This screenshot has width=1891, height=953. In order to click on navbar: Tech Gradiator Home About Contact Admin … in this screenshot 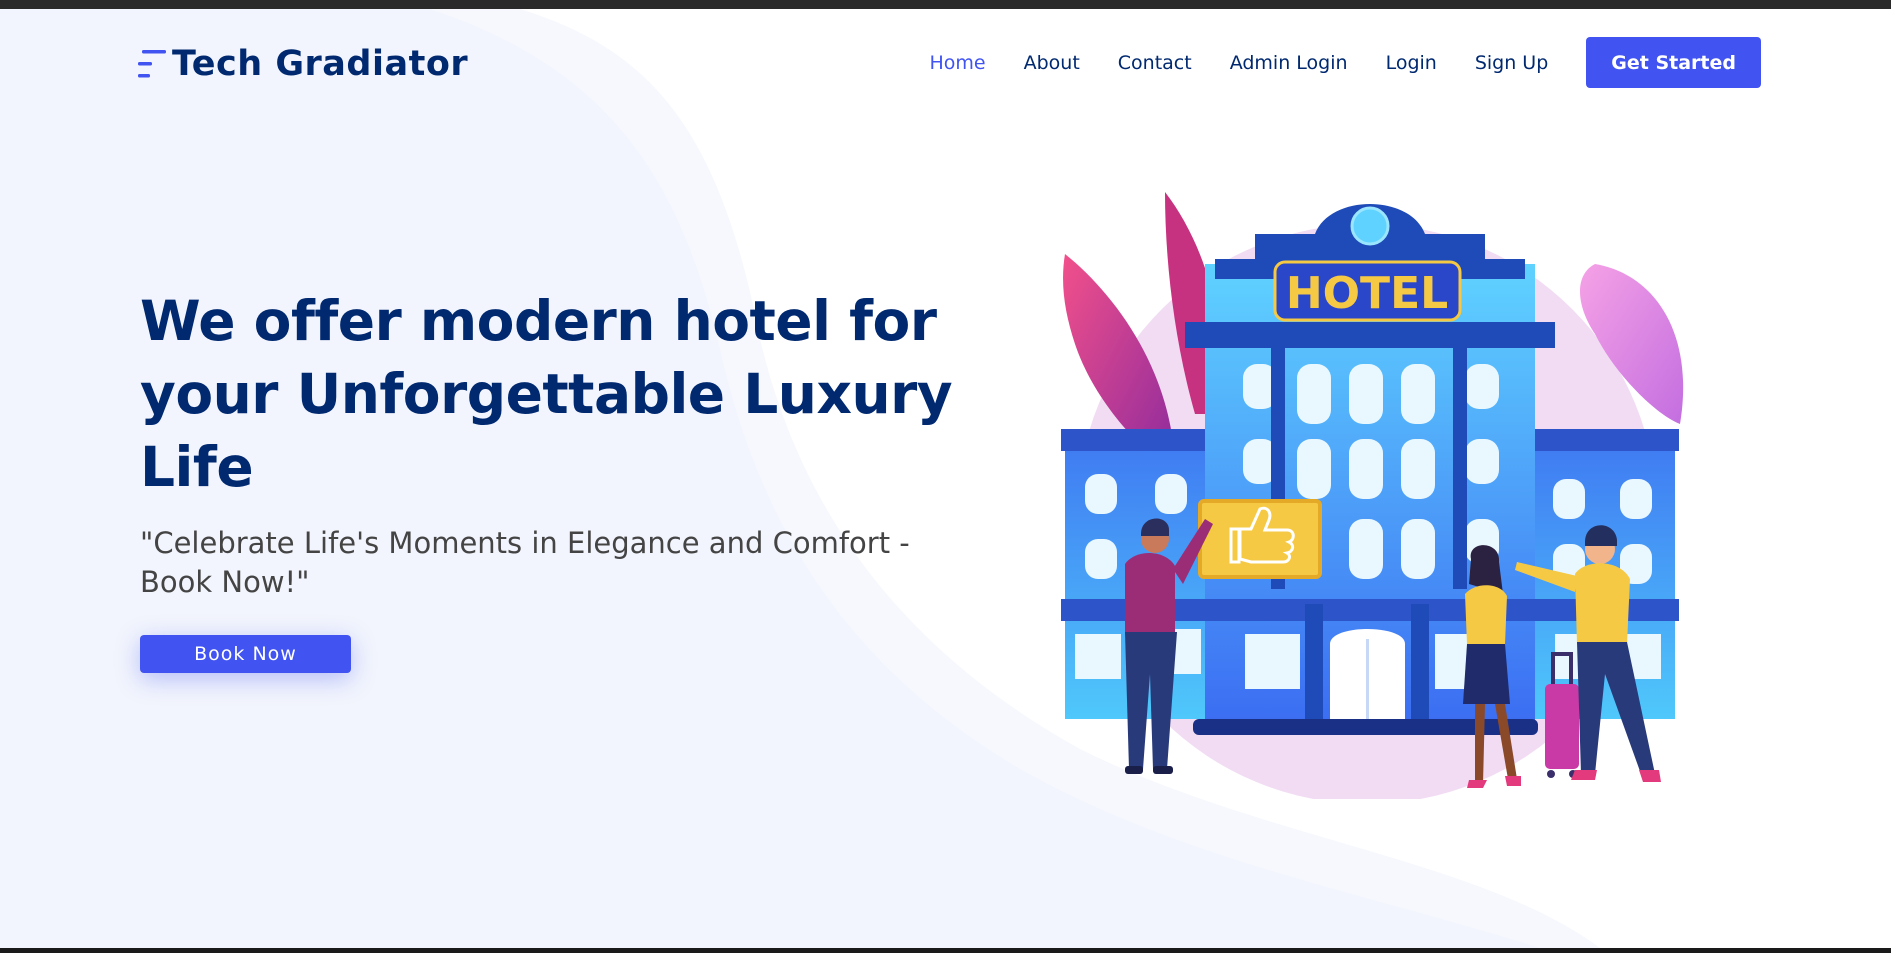, I will do `click(945, 59)`.